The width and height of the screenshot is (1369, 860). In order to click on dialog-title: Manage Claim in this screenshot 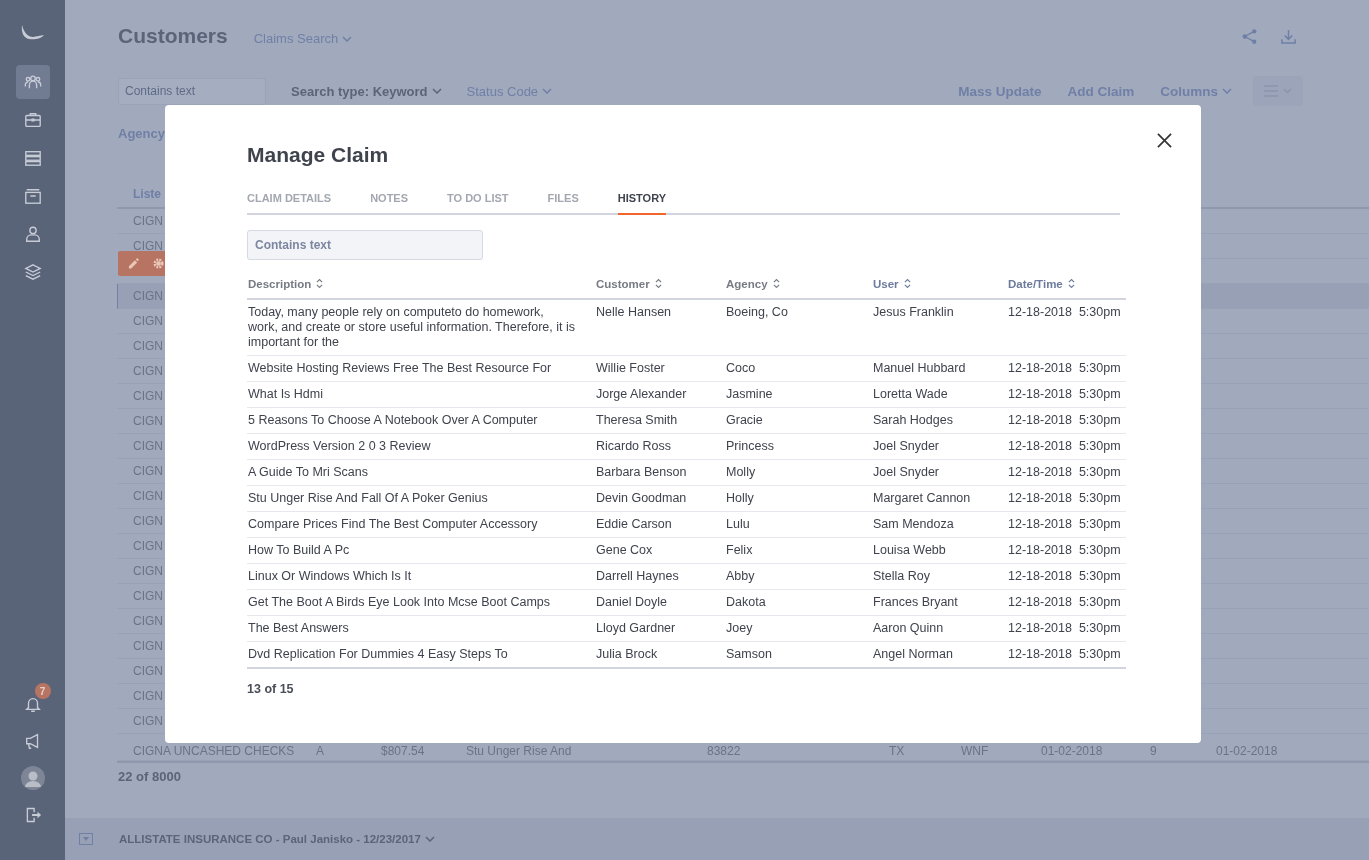, I will do `click(318, 155)`.